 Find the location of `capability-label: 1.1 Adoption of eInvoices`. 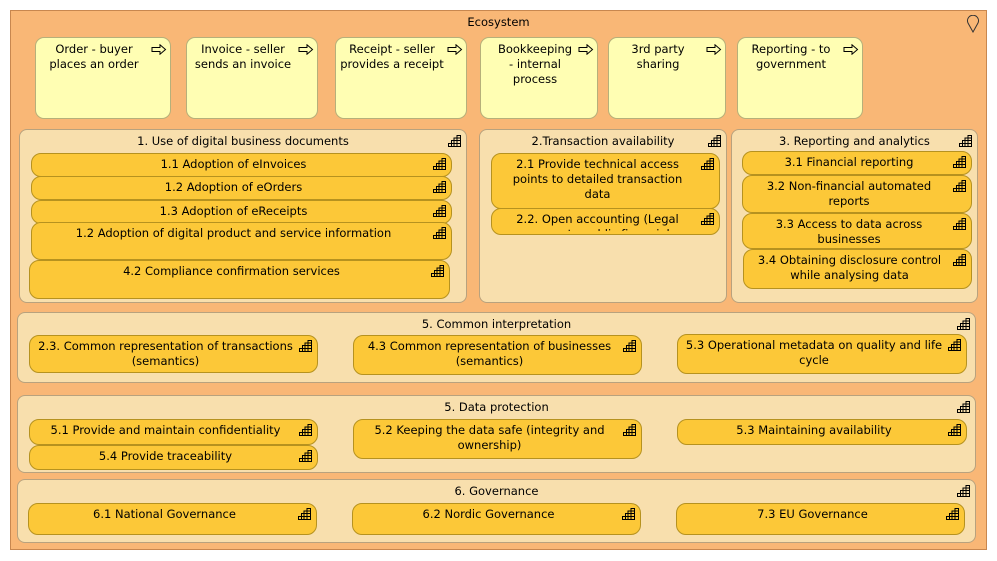

capability-label: 1.1 Adoption of eInvoices is located at coordinates (233, 164).